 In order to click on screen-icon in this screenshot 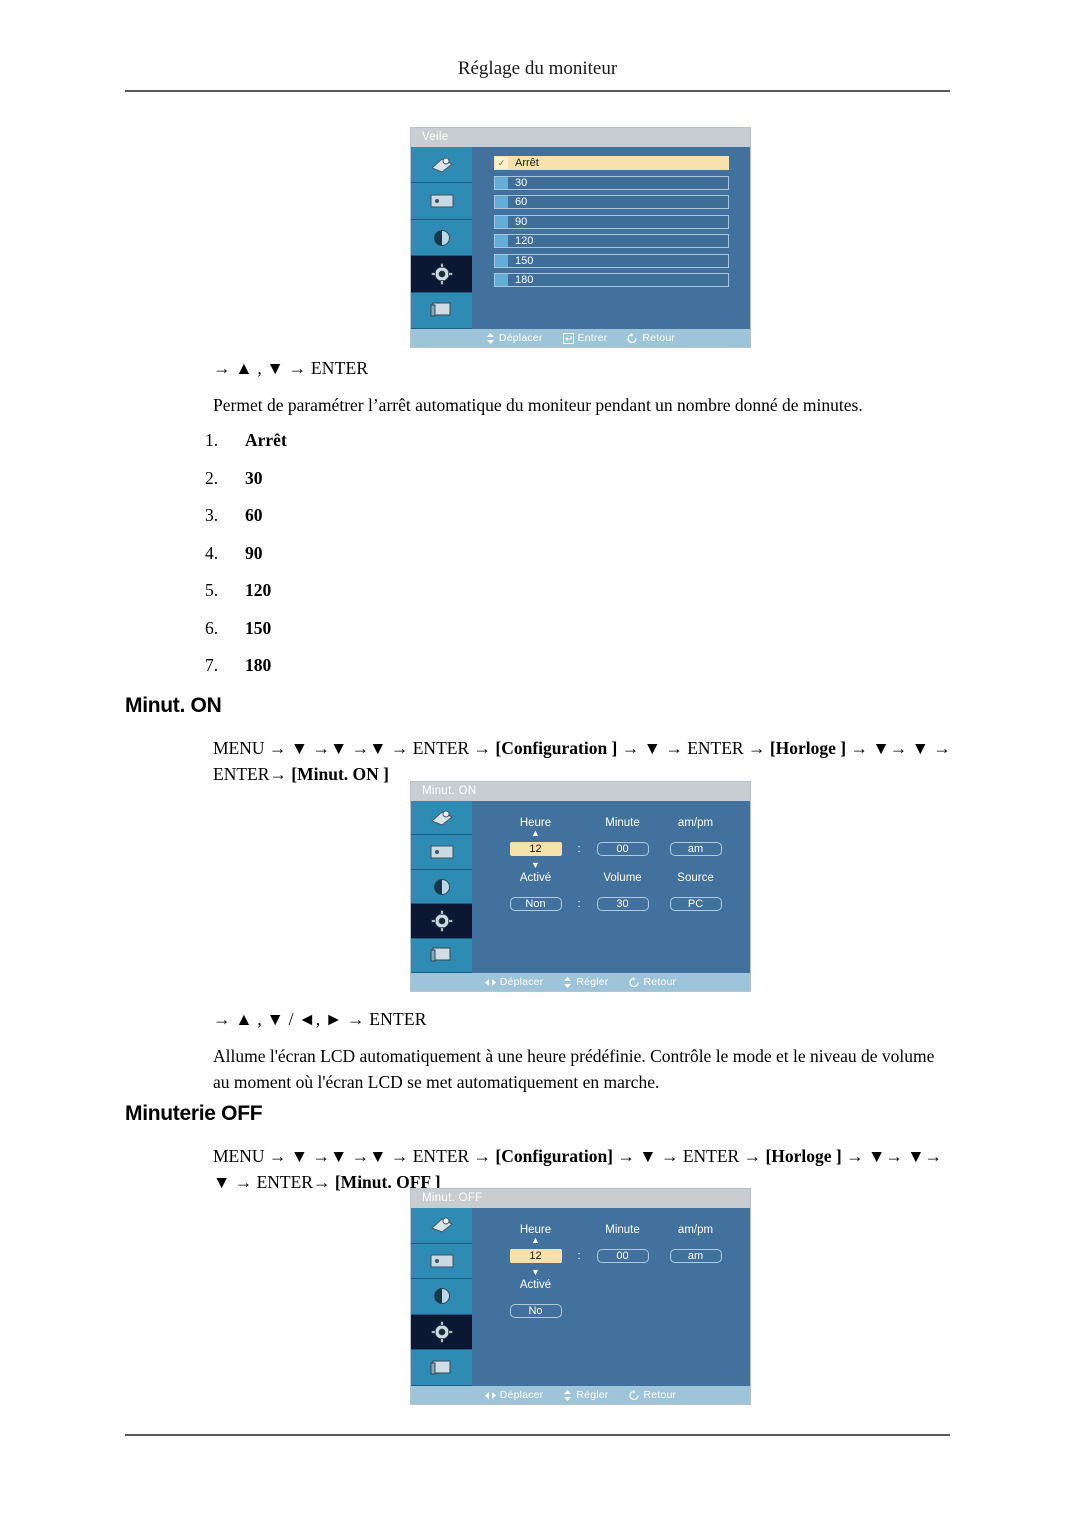, I will do `click(442, 201)`.